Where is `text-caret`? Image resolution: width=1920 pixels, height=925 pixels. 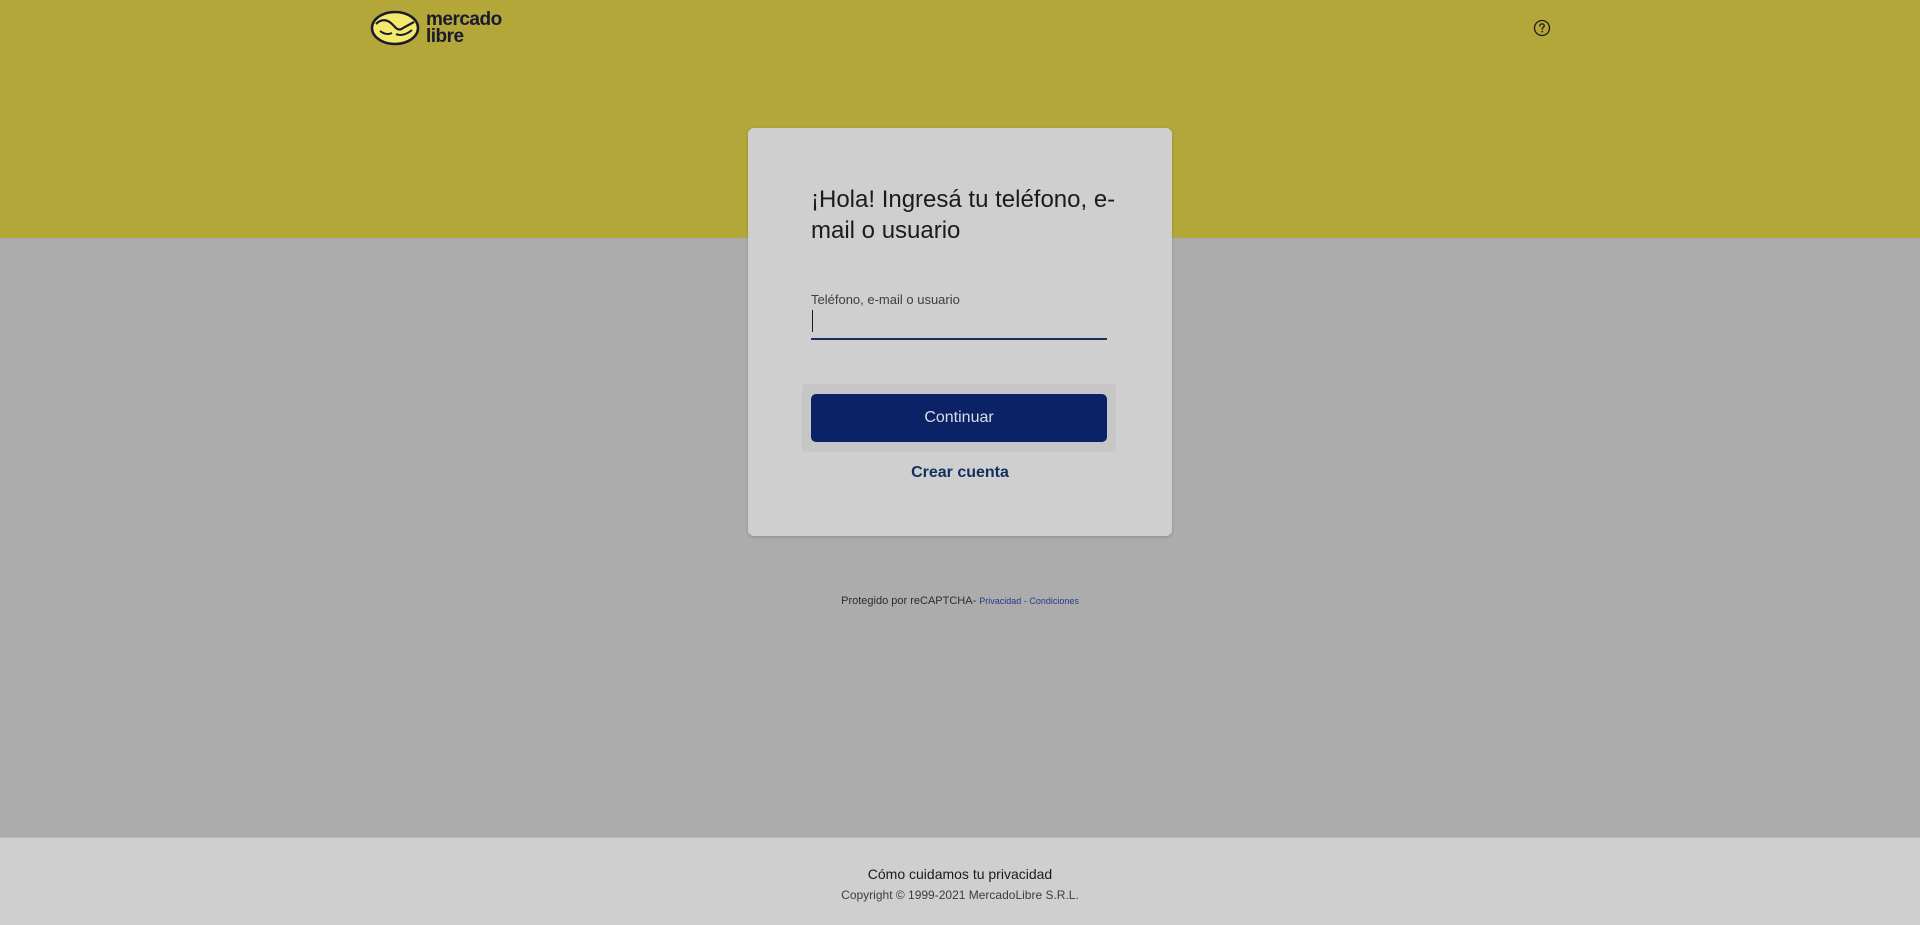
text-caret is located at coordinates (812, 321).